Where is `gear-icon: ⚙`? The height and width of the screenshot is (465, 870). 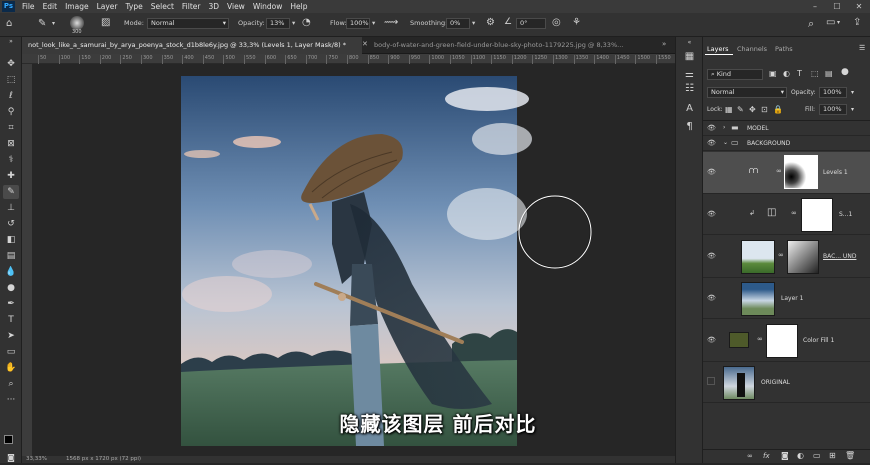
gear-icon: ⚙ is located at coordinates (490, 22).